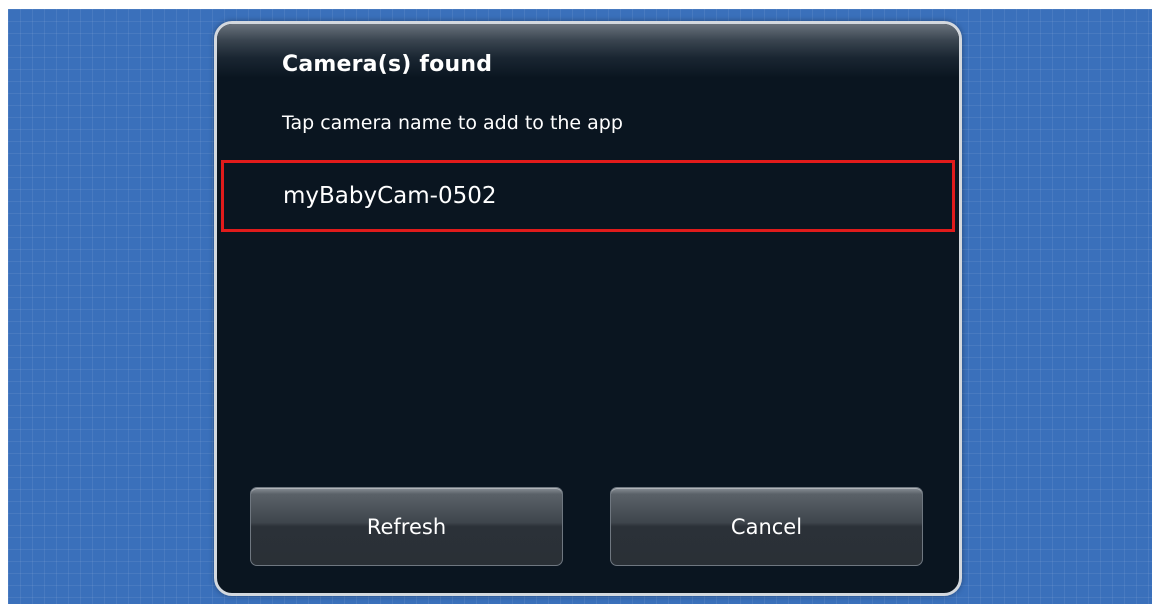  I want to click on camera-list-item: myBabyCam-0502, so click(588, 196).